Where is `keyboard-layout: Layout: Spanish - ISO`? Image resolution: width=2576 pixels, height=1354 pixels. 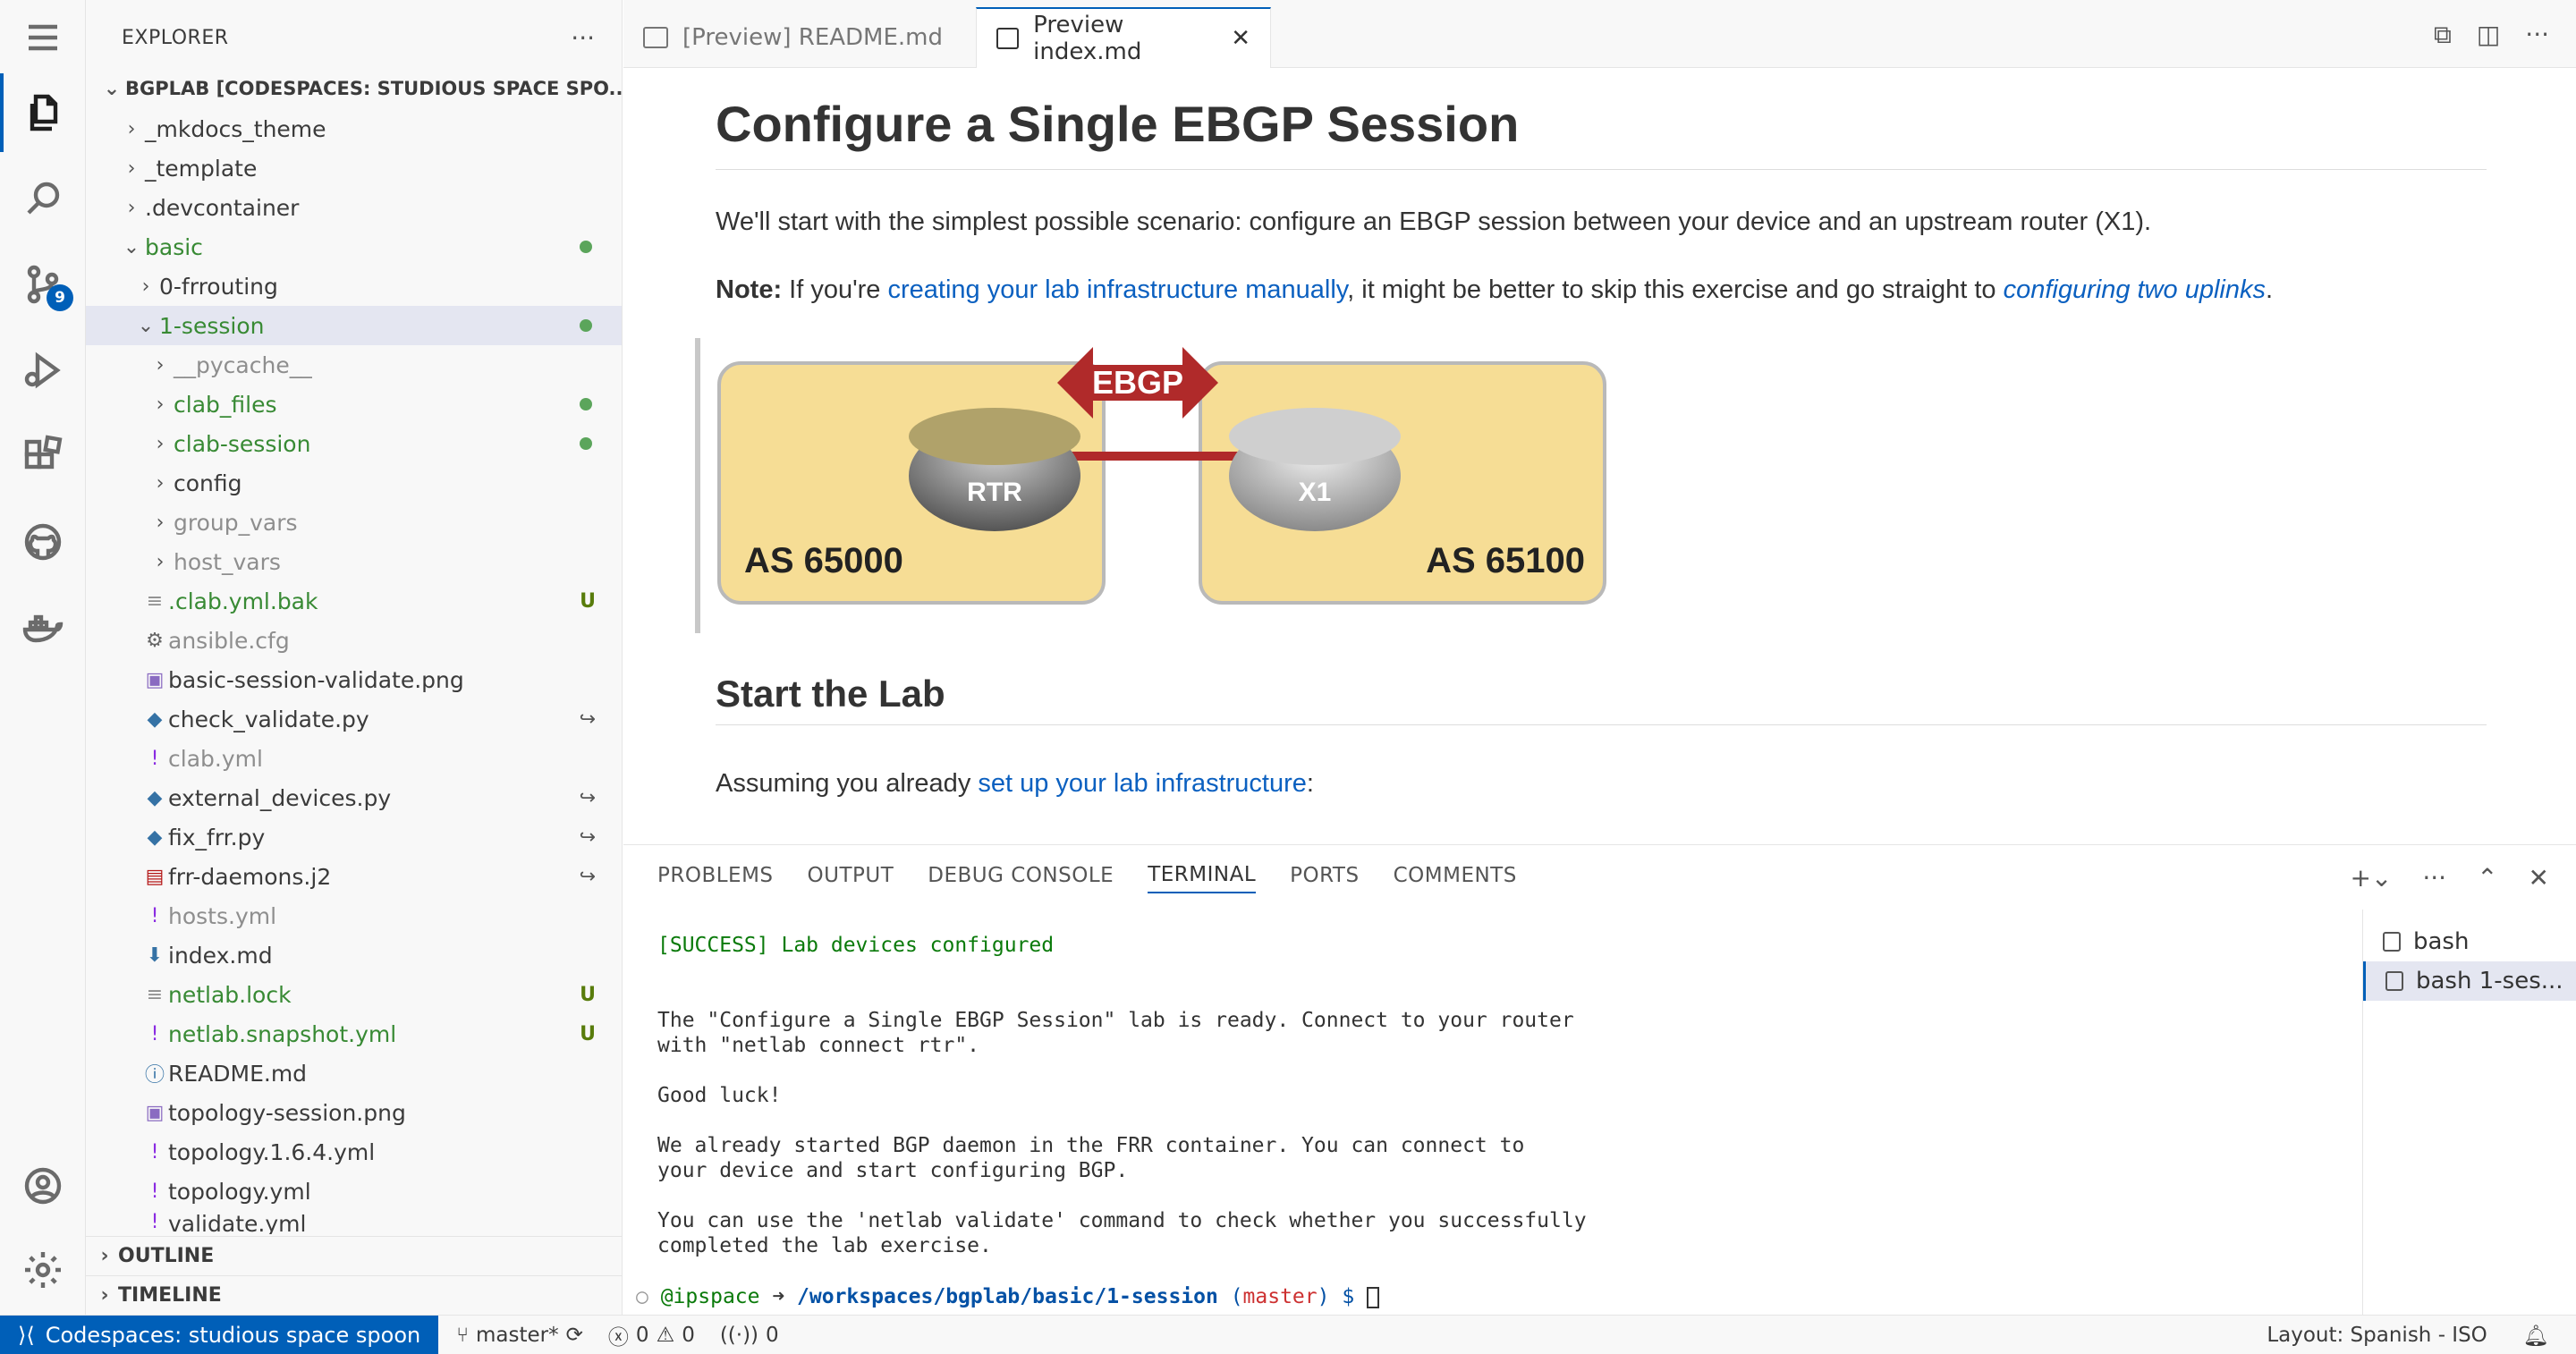
keyboard-layout: Layout: Spanish - ISO is located at coordinates (2377, 1335).